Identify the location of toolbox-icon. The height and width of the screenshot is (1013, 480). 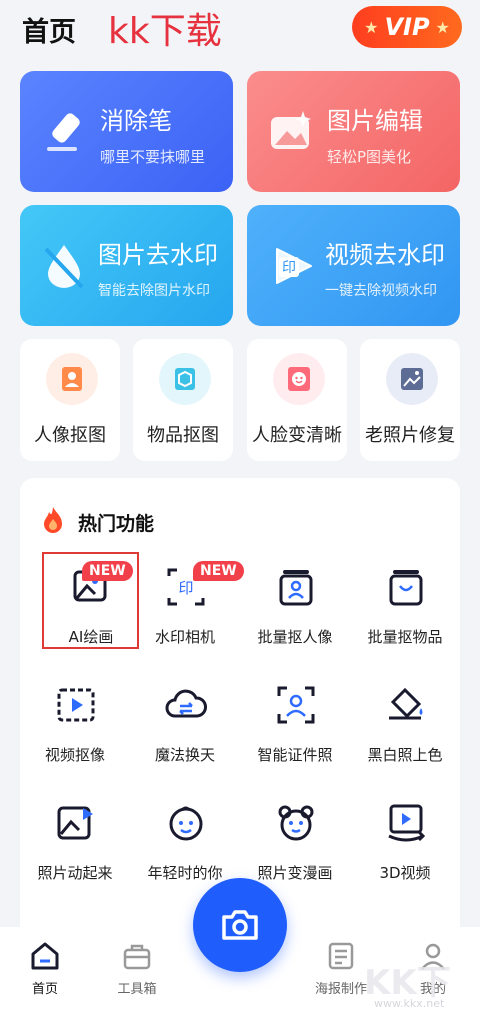
(137, 957).